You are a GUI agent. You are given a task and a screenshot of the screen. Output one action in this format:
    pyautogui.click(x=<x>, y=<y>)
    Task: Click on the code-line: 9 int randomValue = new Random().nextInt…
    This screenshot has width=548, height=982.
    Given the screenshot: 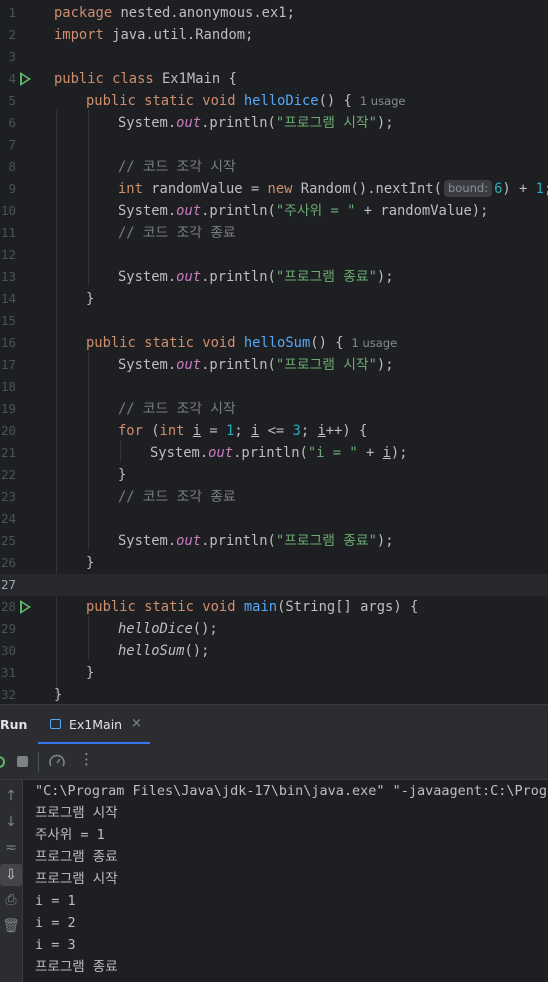 What is the action you would take?
    pyautogui.click(x=274, y=189)
    